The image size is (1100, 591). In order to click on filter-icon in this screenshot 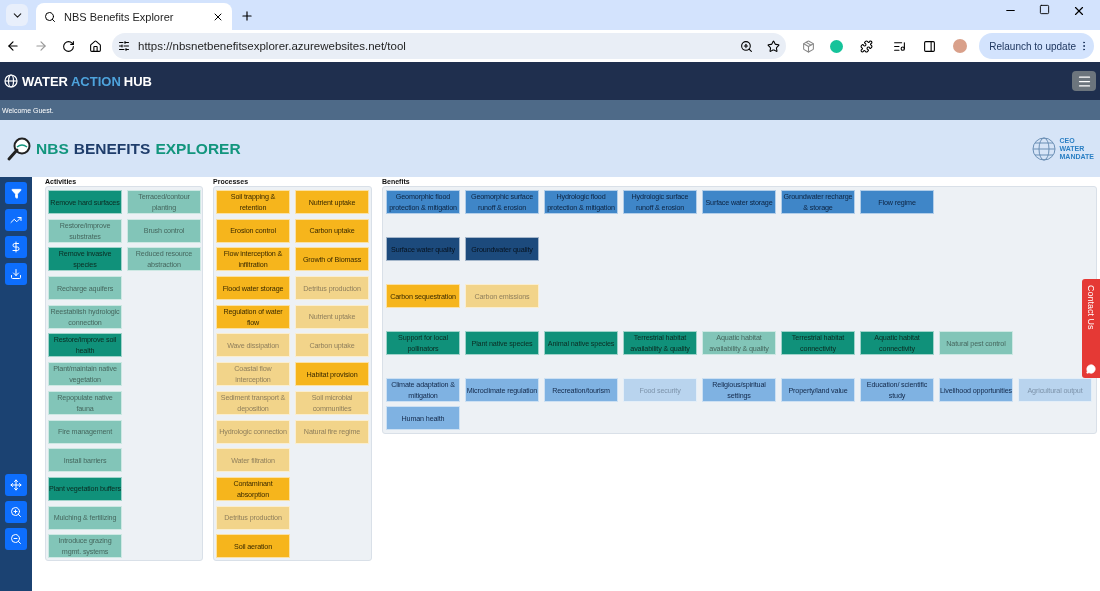, I will do `click(16, 193)`.